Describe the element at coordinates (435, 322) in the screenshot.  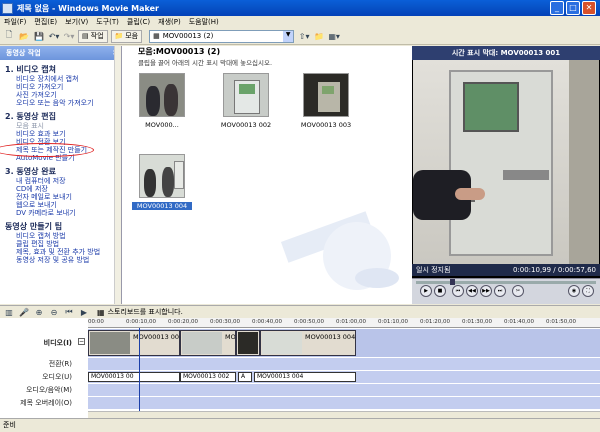
I see `ruler-tick: 0:01:20,00` at that location.